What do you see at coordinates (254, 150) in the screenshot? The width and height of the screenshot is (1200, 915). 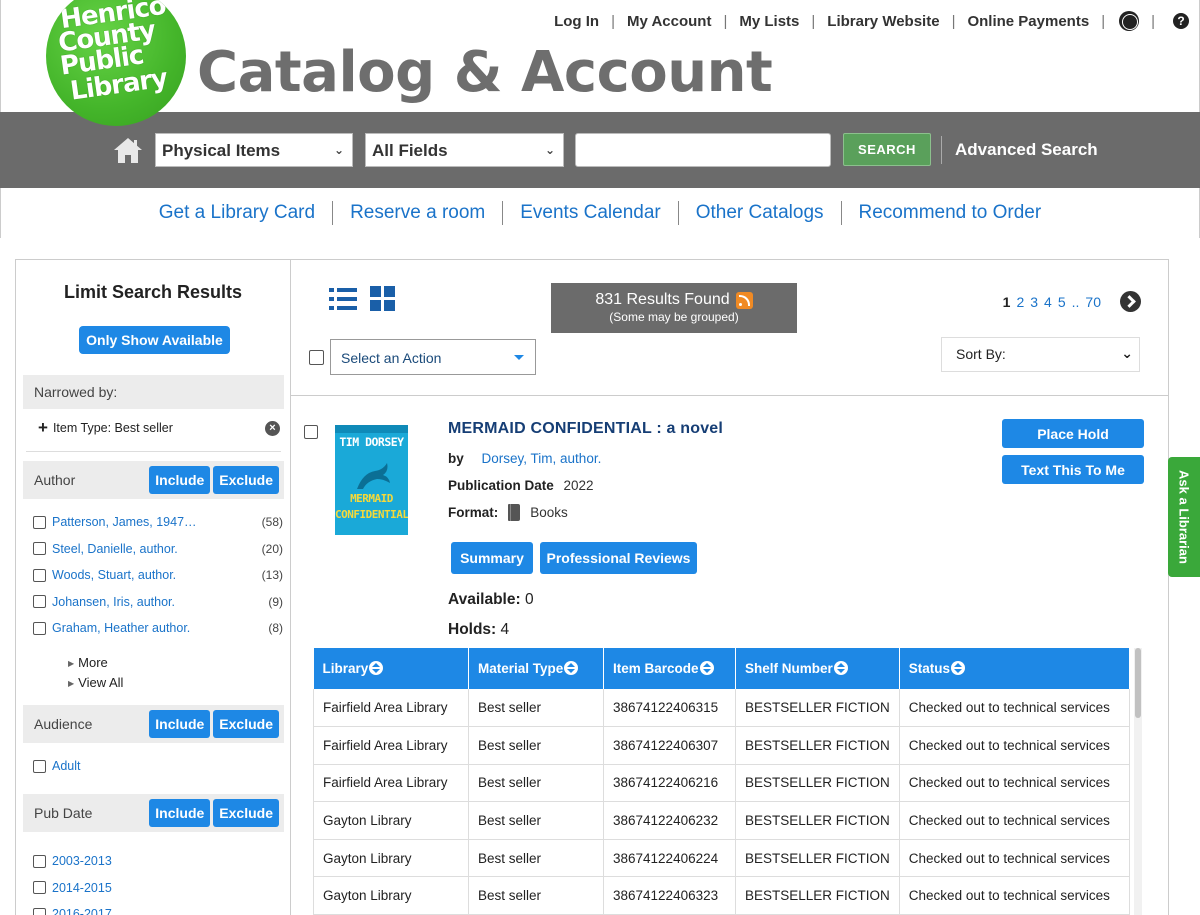 I see `search-type-select: Physical Items ⌄` at bounding box center [254, 150].